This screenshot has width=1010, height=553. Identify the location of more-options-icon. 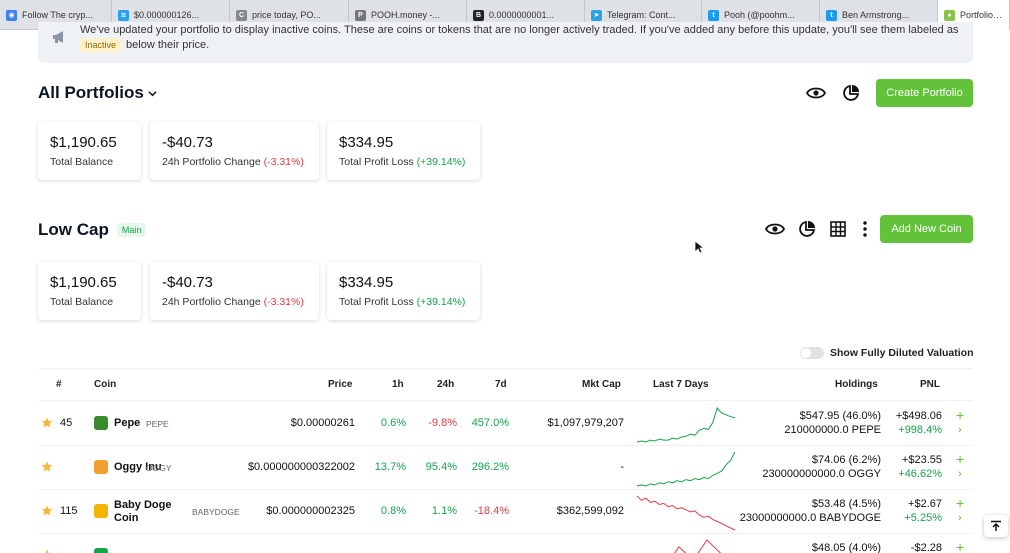
(865, 229).